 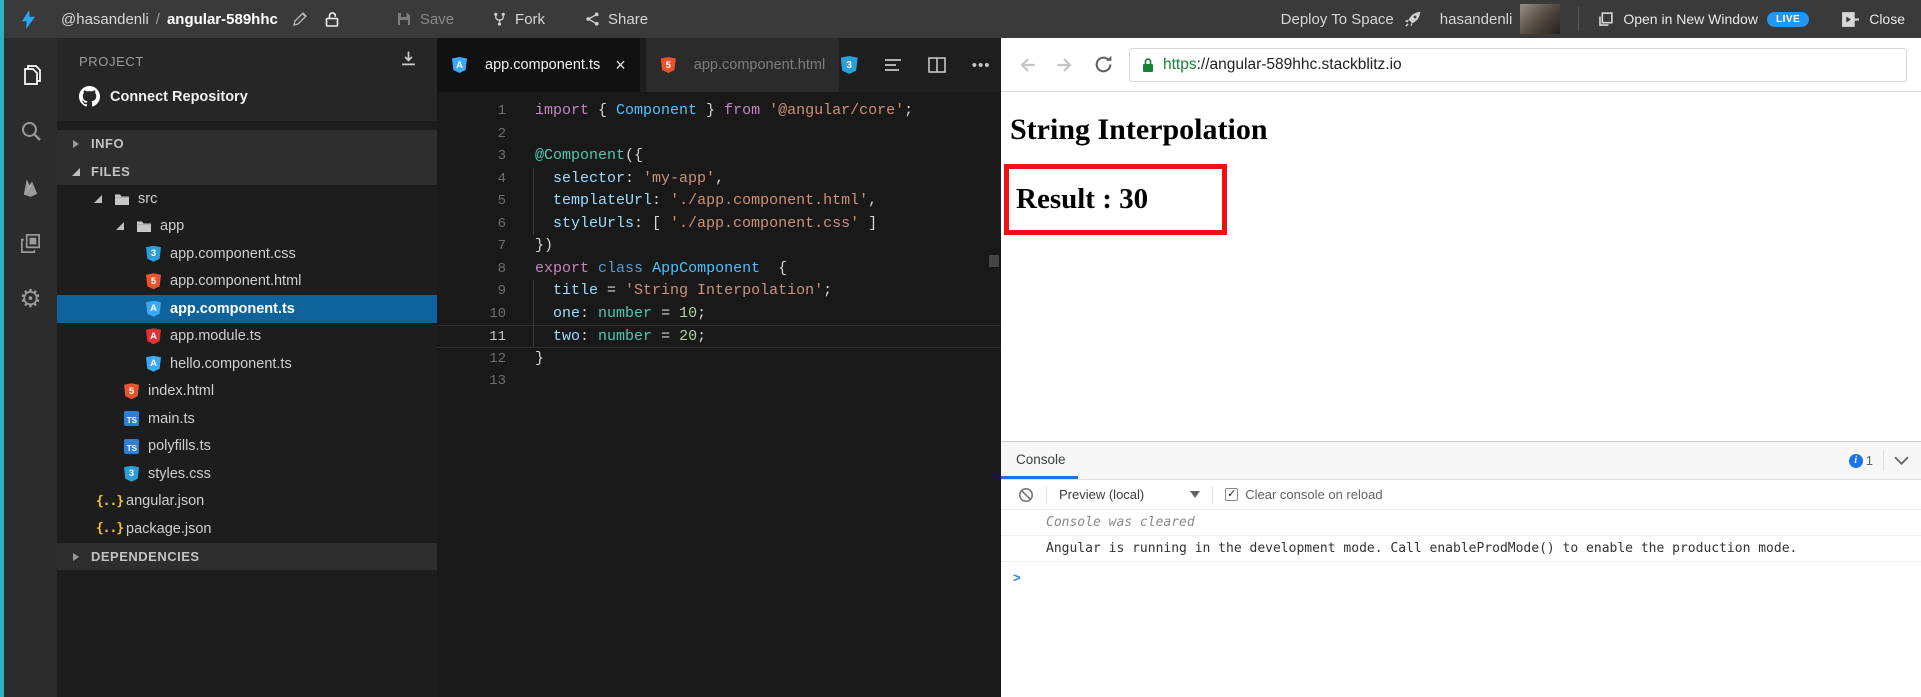 What do you see at coordinates (408, 61) in the screenshot?
I see `download-project-button` at bounding box center [408, 61].